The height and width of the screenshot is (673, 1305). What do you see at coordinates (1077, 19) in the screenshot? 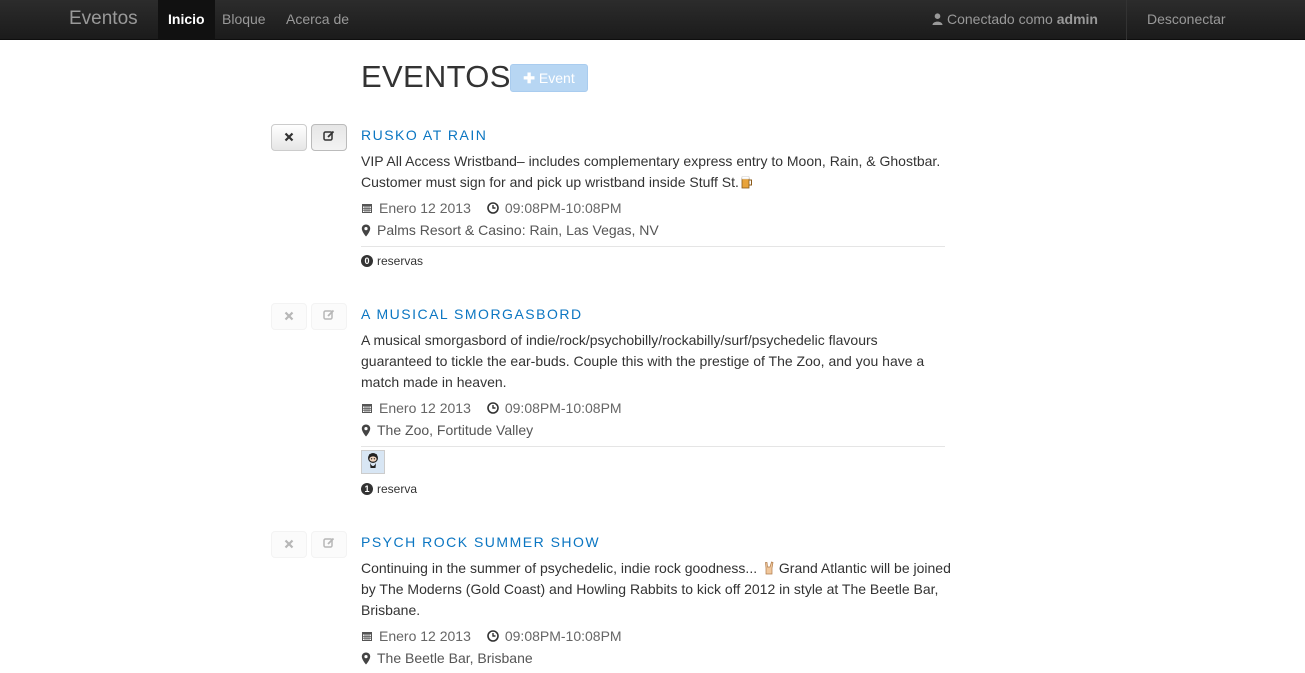
I see `username-text: admin` at bounding box center [1077, 19].